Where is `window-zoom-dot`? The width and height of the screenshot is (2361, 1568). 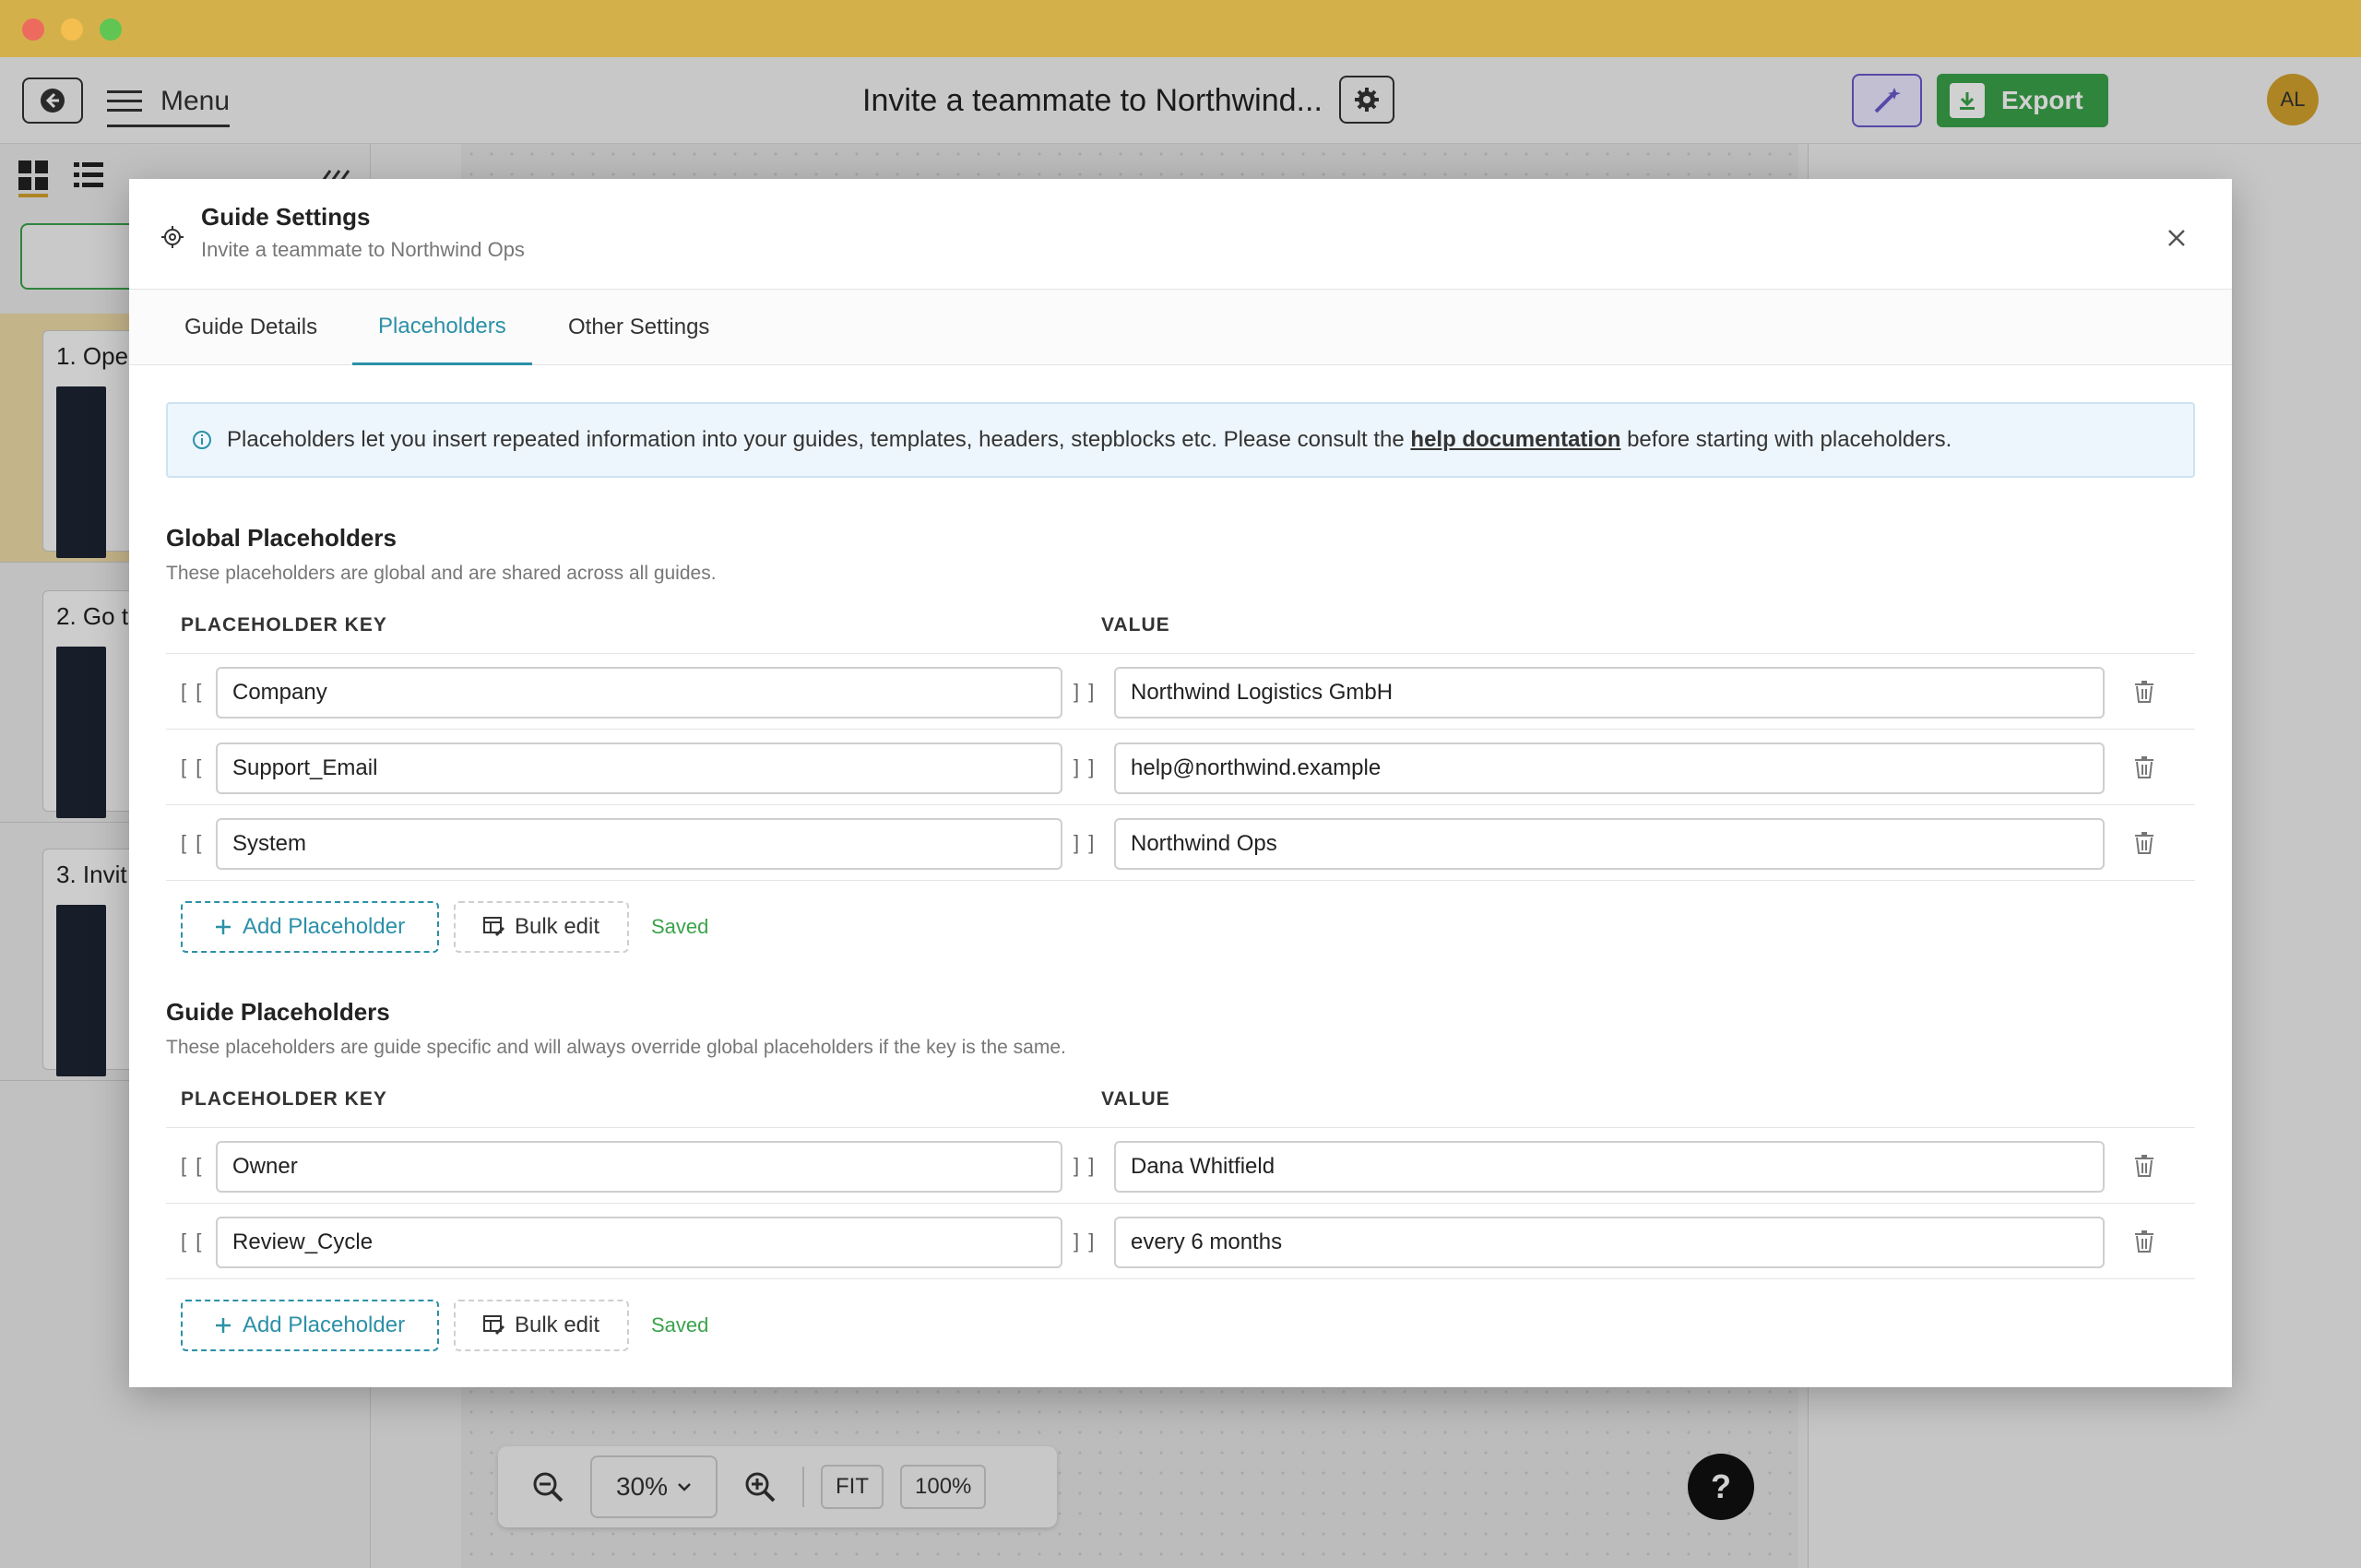 window-zoom-dot is located at coordinates (111, 29).